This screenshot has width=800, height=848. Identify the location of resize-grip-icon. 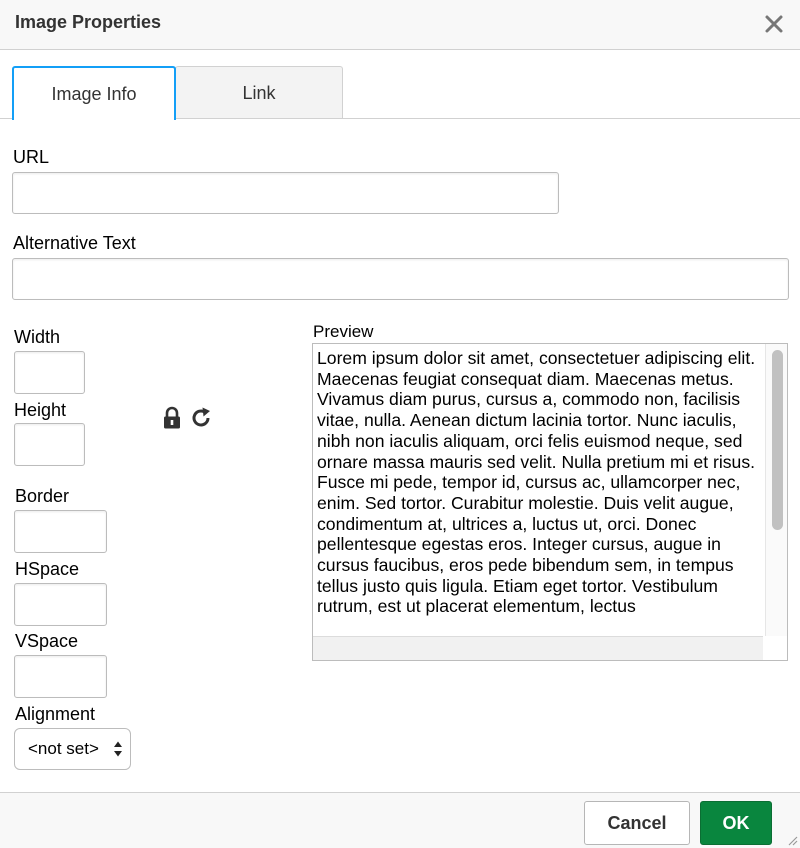
(792, 840).